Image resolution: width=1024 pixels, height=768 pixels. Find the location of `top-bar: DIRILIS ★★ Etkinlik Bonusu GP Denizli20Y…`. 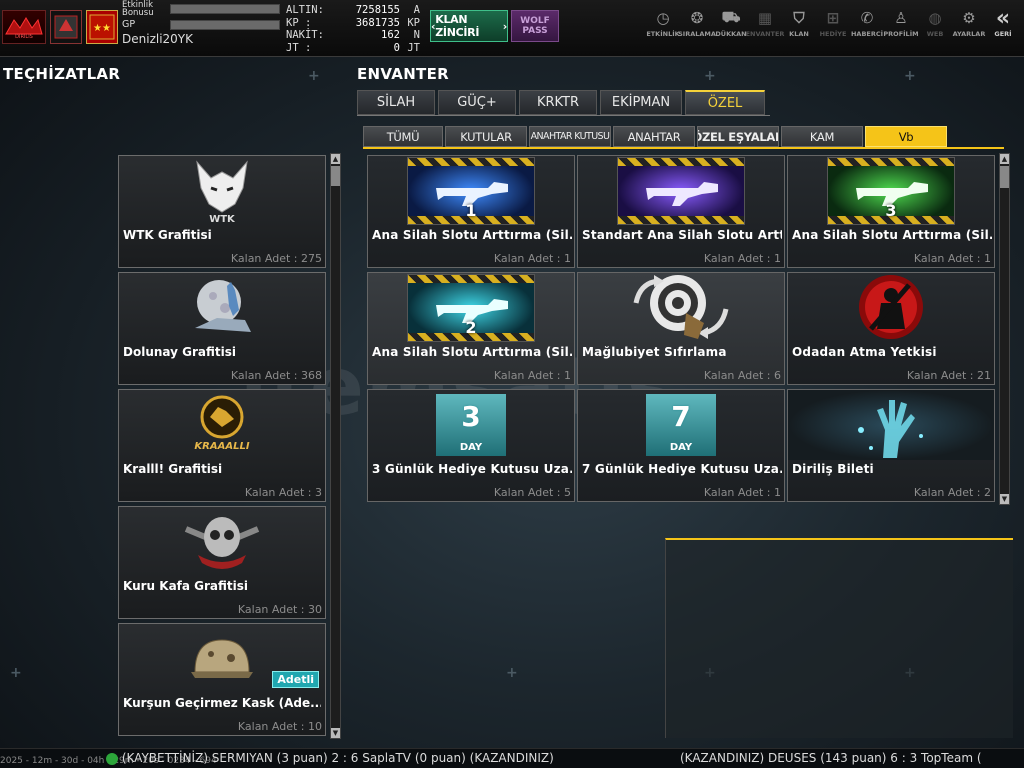

top-bar: DIRILIS ★★ Etkinlik Bonusu GP Denizli20Y… is located at coordinates (512, 28).